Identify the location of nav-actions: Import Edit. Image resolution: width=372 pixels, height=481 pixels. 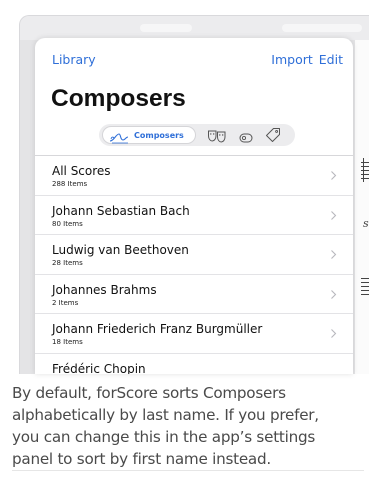
(307, 59).